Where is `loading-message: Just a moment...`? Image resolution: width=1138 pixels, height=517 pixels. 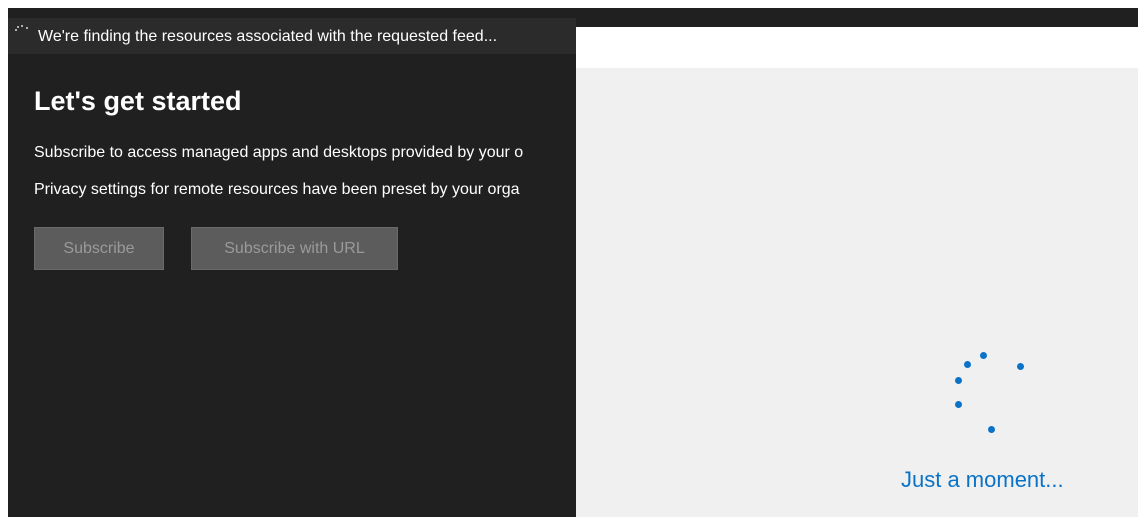
loading-message: Just a moment... is located at coordinates (982, 479).